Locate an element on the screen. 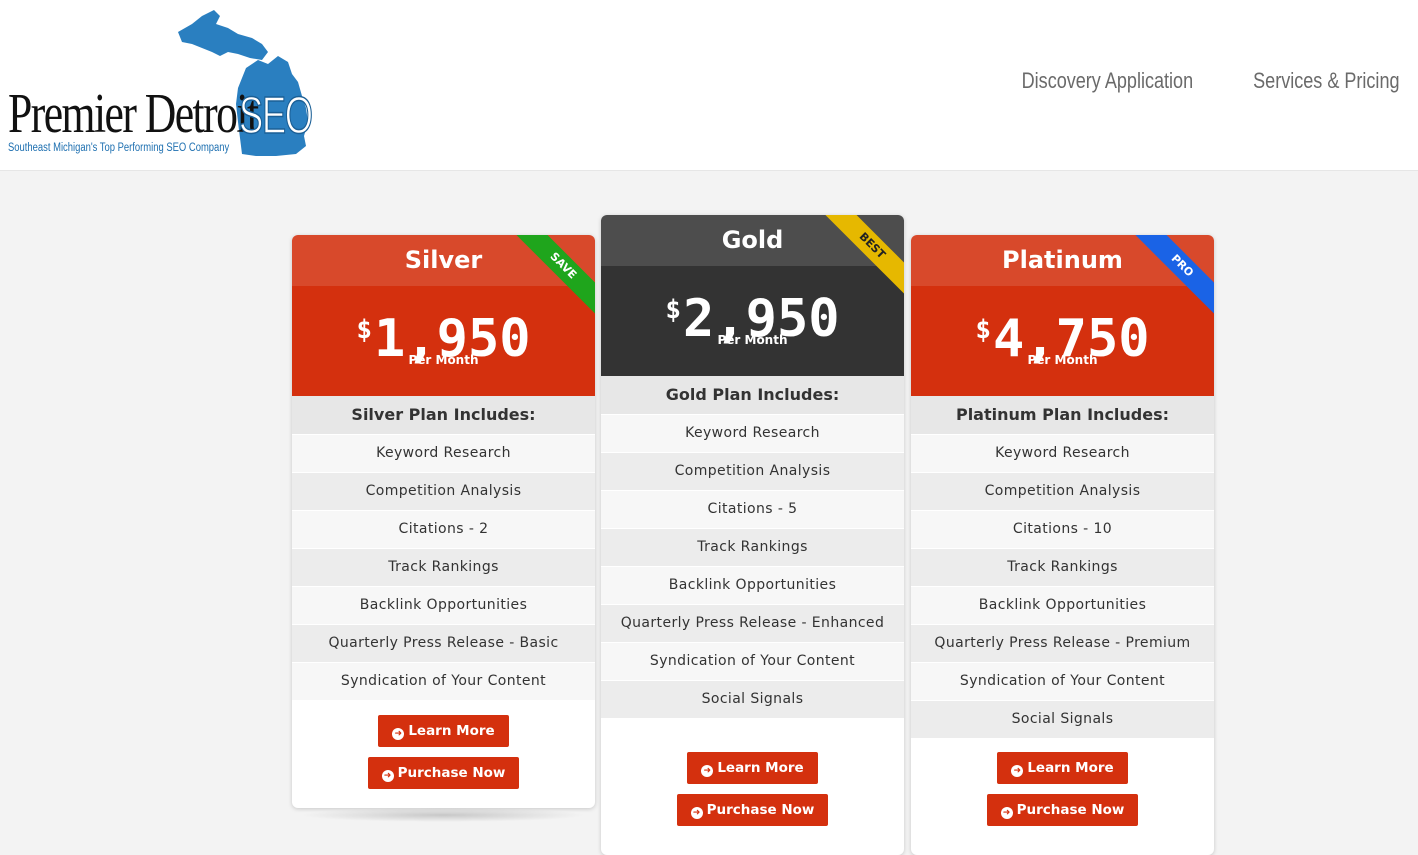 Image resolution: width=1418 pixels, height=855 pixels. ribbon-corner: PRO is located at coordinates (1174, 275).